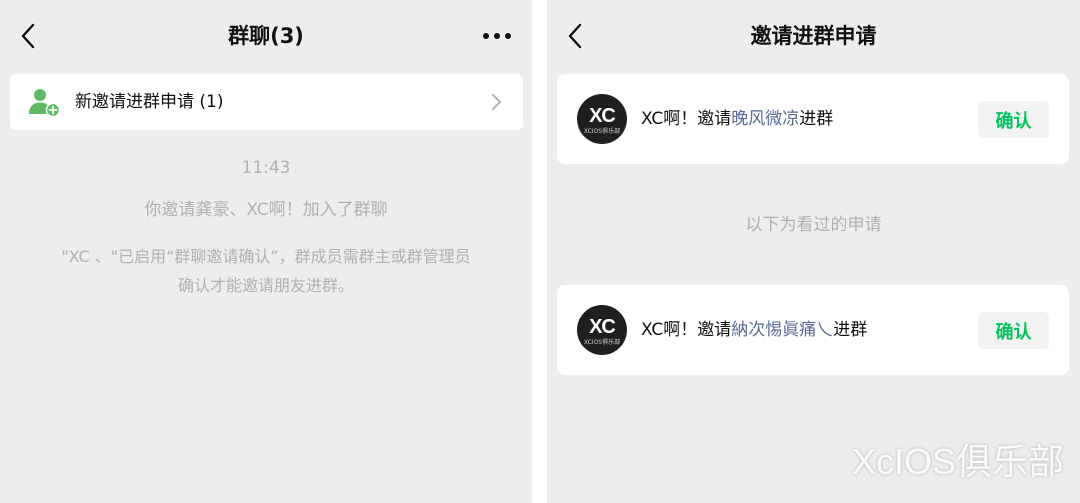 The height and width of the screenshot is (503, 1080). I want to click on nav-bar: 邀请进群申请, so click(813, 36).